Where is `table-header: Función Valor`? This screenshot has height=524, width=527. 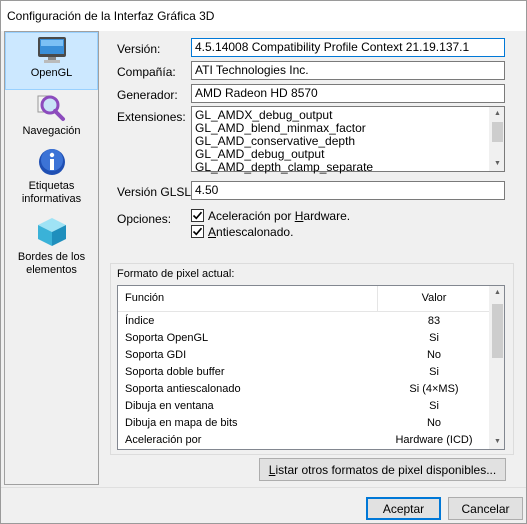 table-header: Función Valor is located at coordinates (304, 299).